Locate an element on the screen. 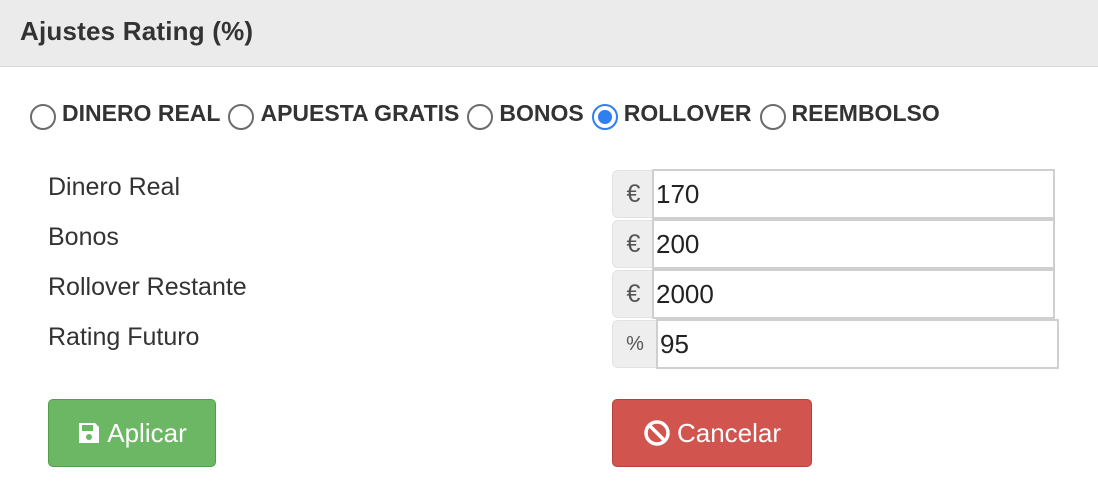 This screenshot has width=1098, height=482. ban-icon is located at coordinates (657, 433).